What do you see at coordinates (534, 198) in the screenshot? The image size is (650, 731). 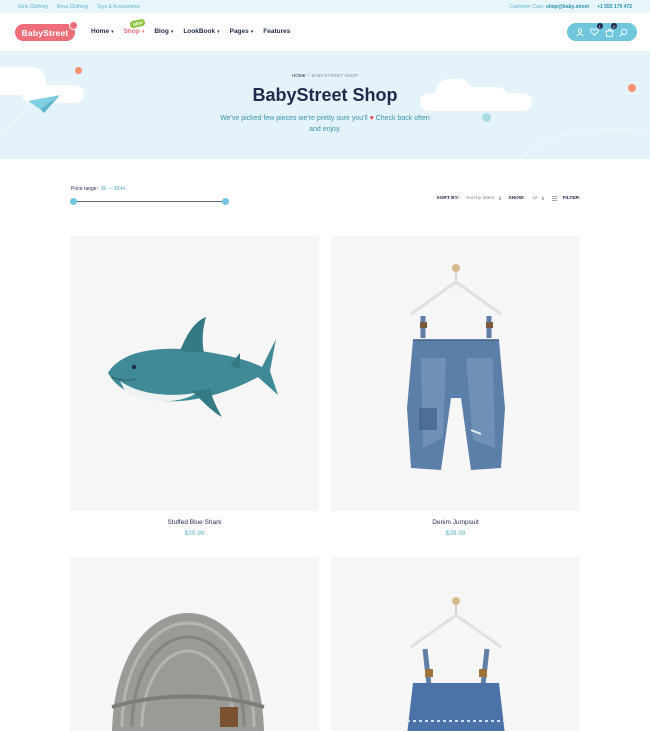 I see `show-select-value: 12` at bounding box center [534, 198].